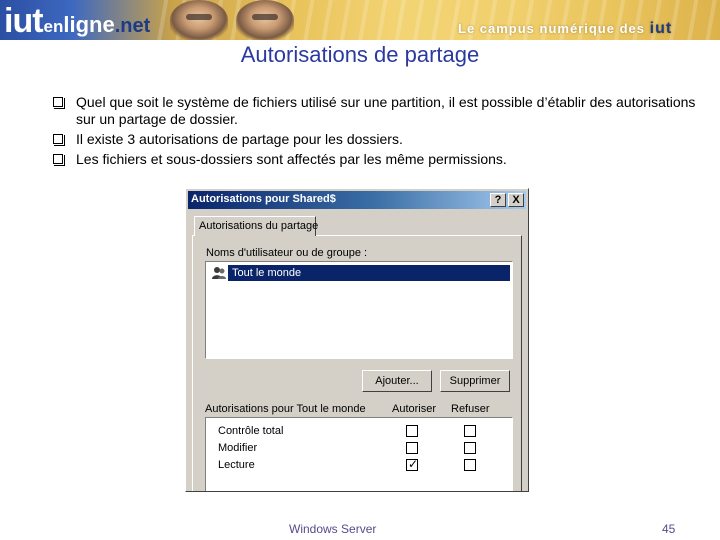  What do you see at coordinates (263, 199) in the screenshot?
I see `dialog-title: Autorisations pour Shared$` at bounding box center [263, 199].